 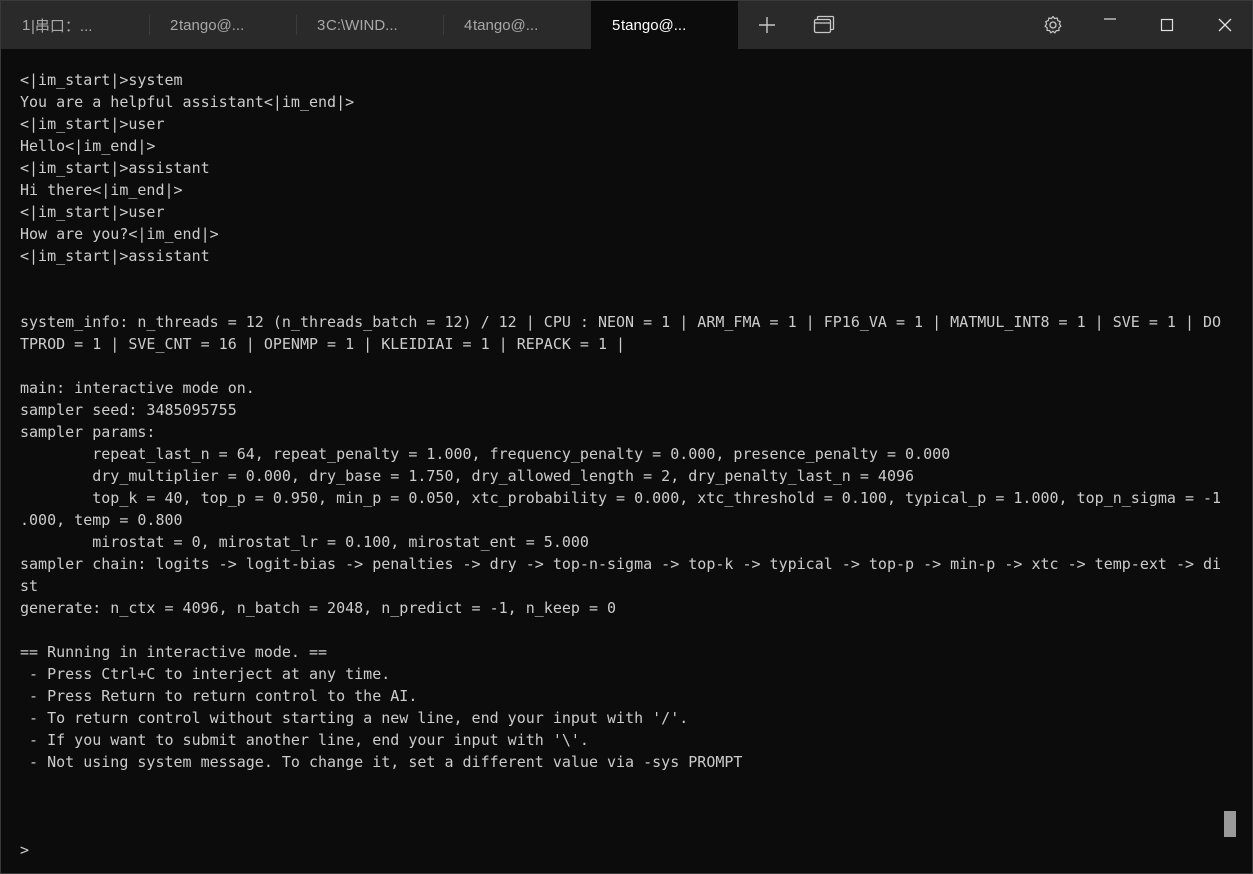 I want to click on terminal-line: sampler seed: 3485095755, so click(x=128, y=410).